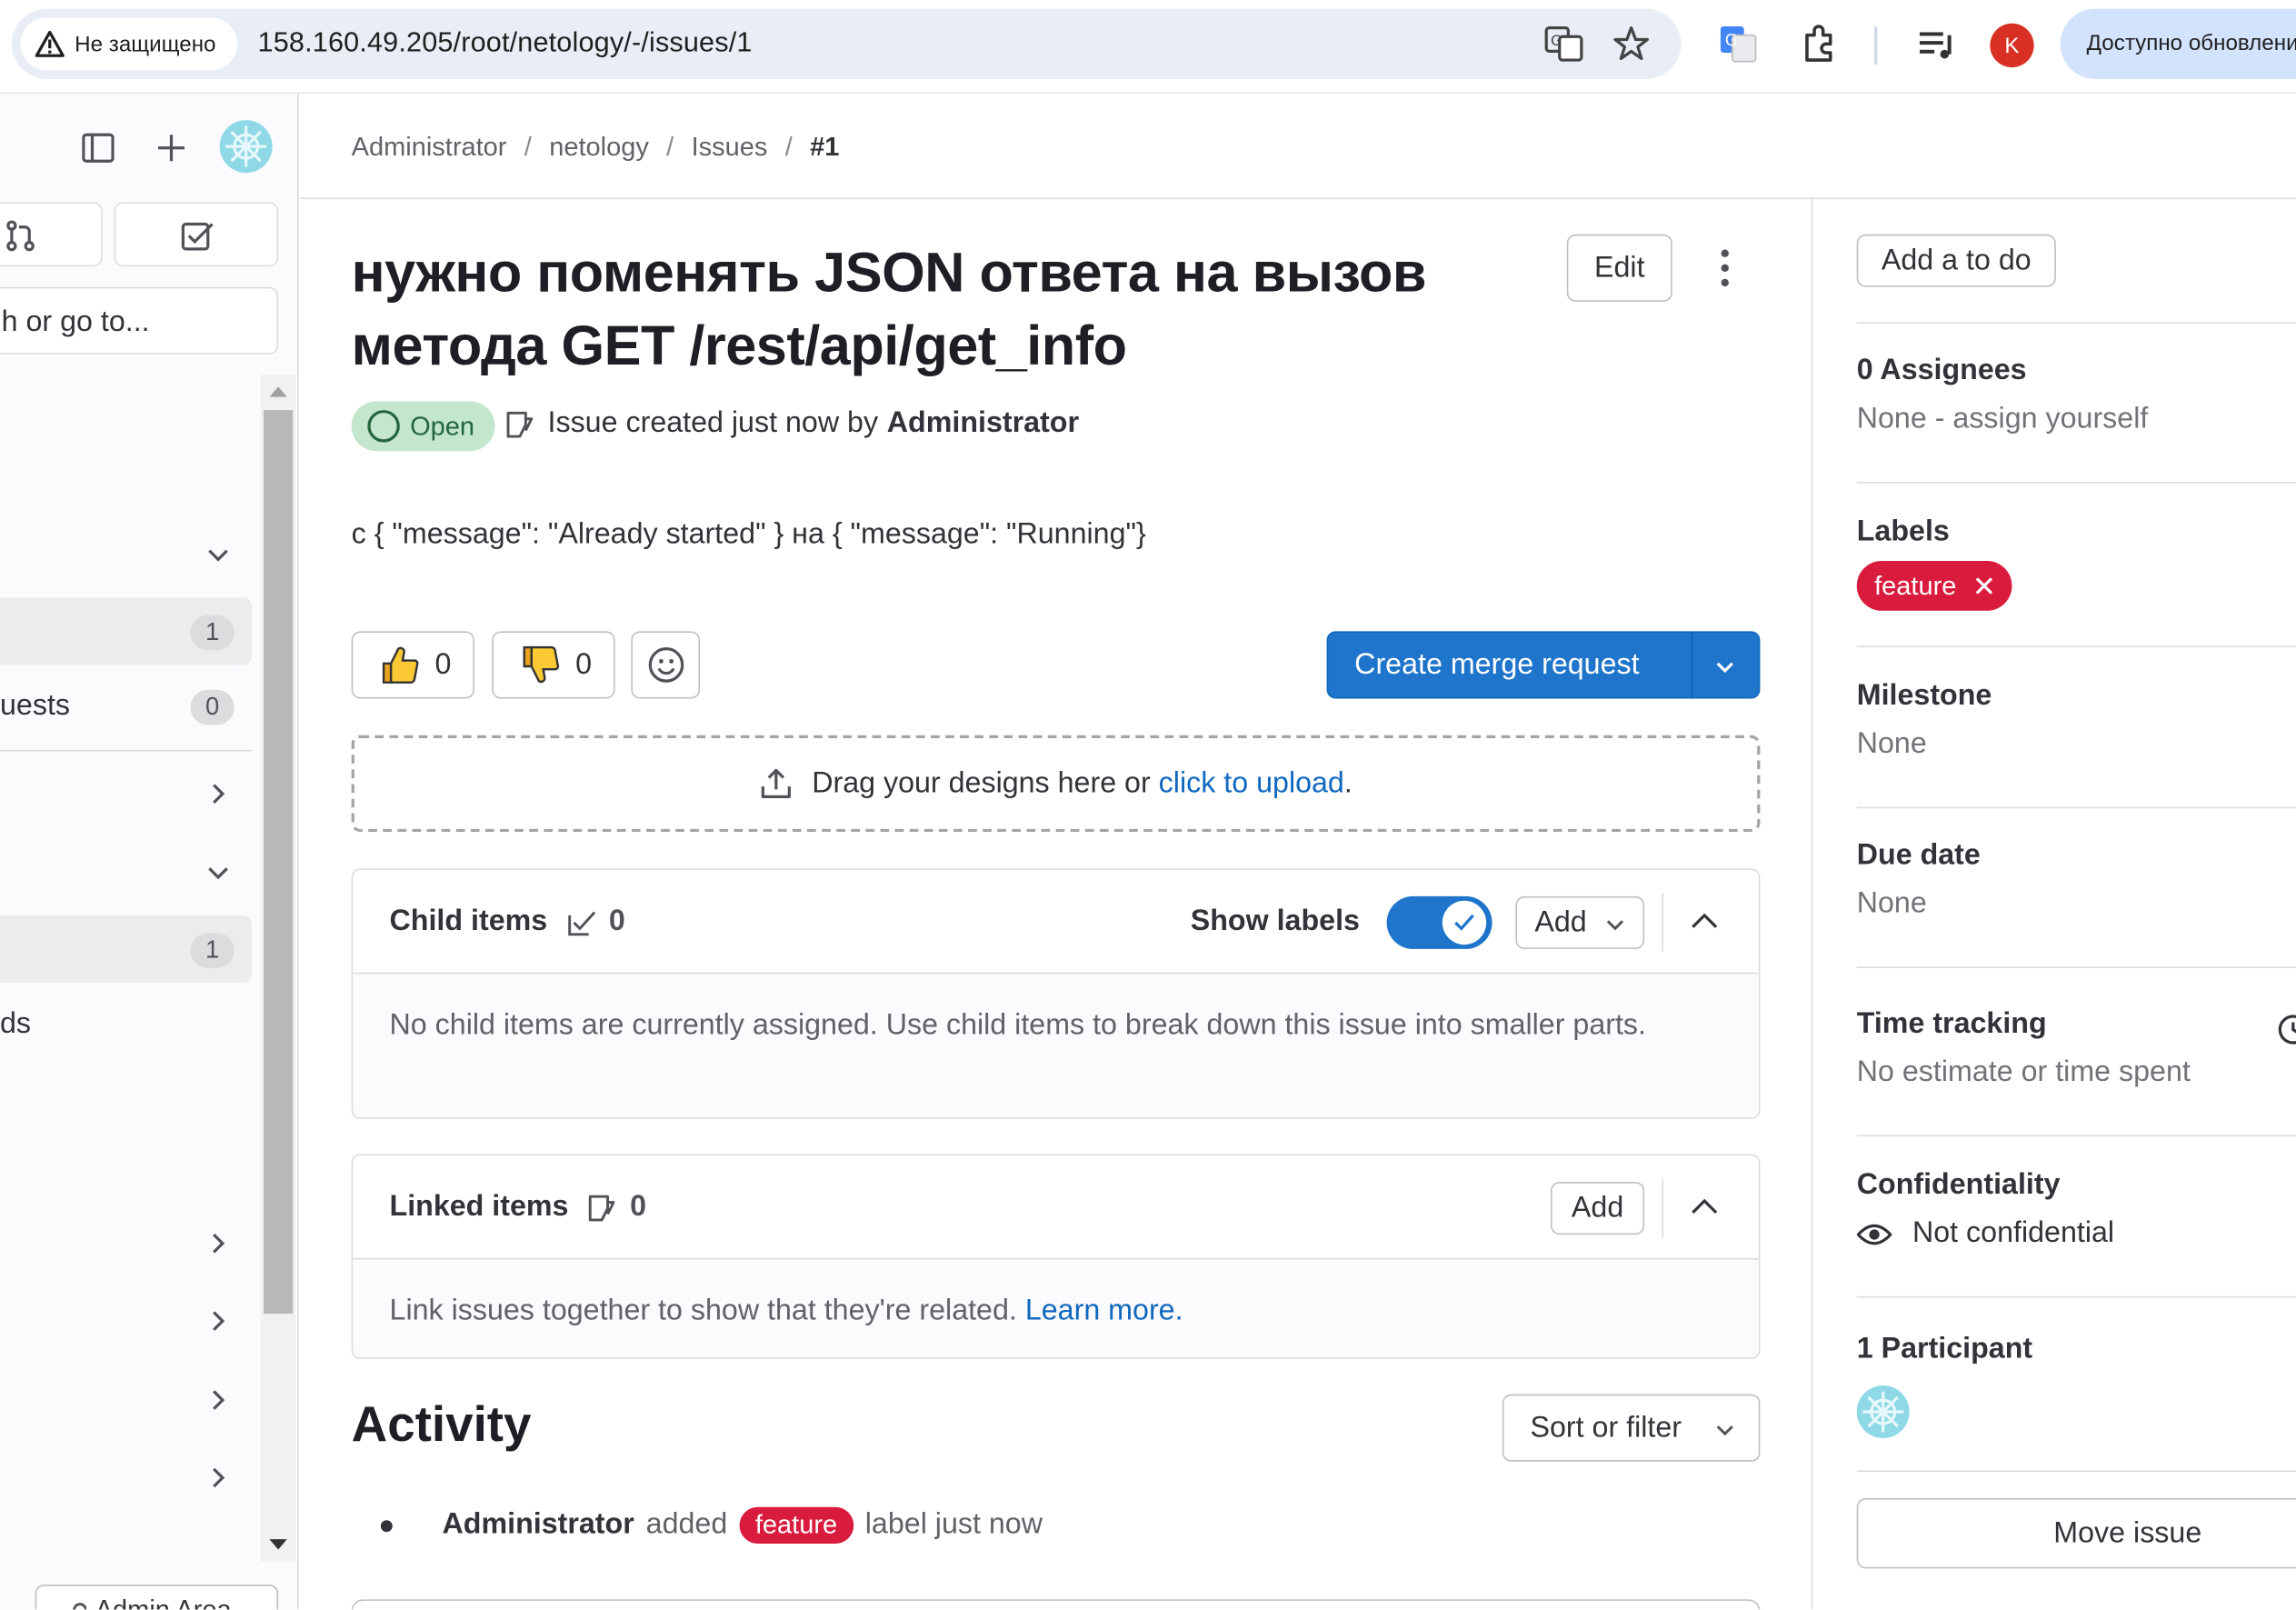 The height and width of the screenshot is (1610, 2296). Describe the element at coordinates (520, 424) in the screenshot. I see `issue-type-icon` at that location.